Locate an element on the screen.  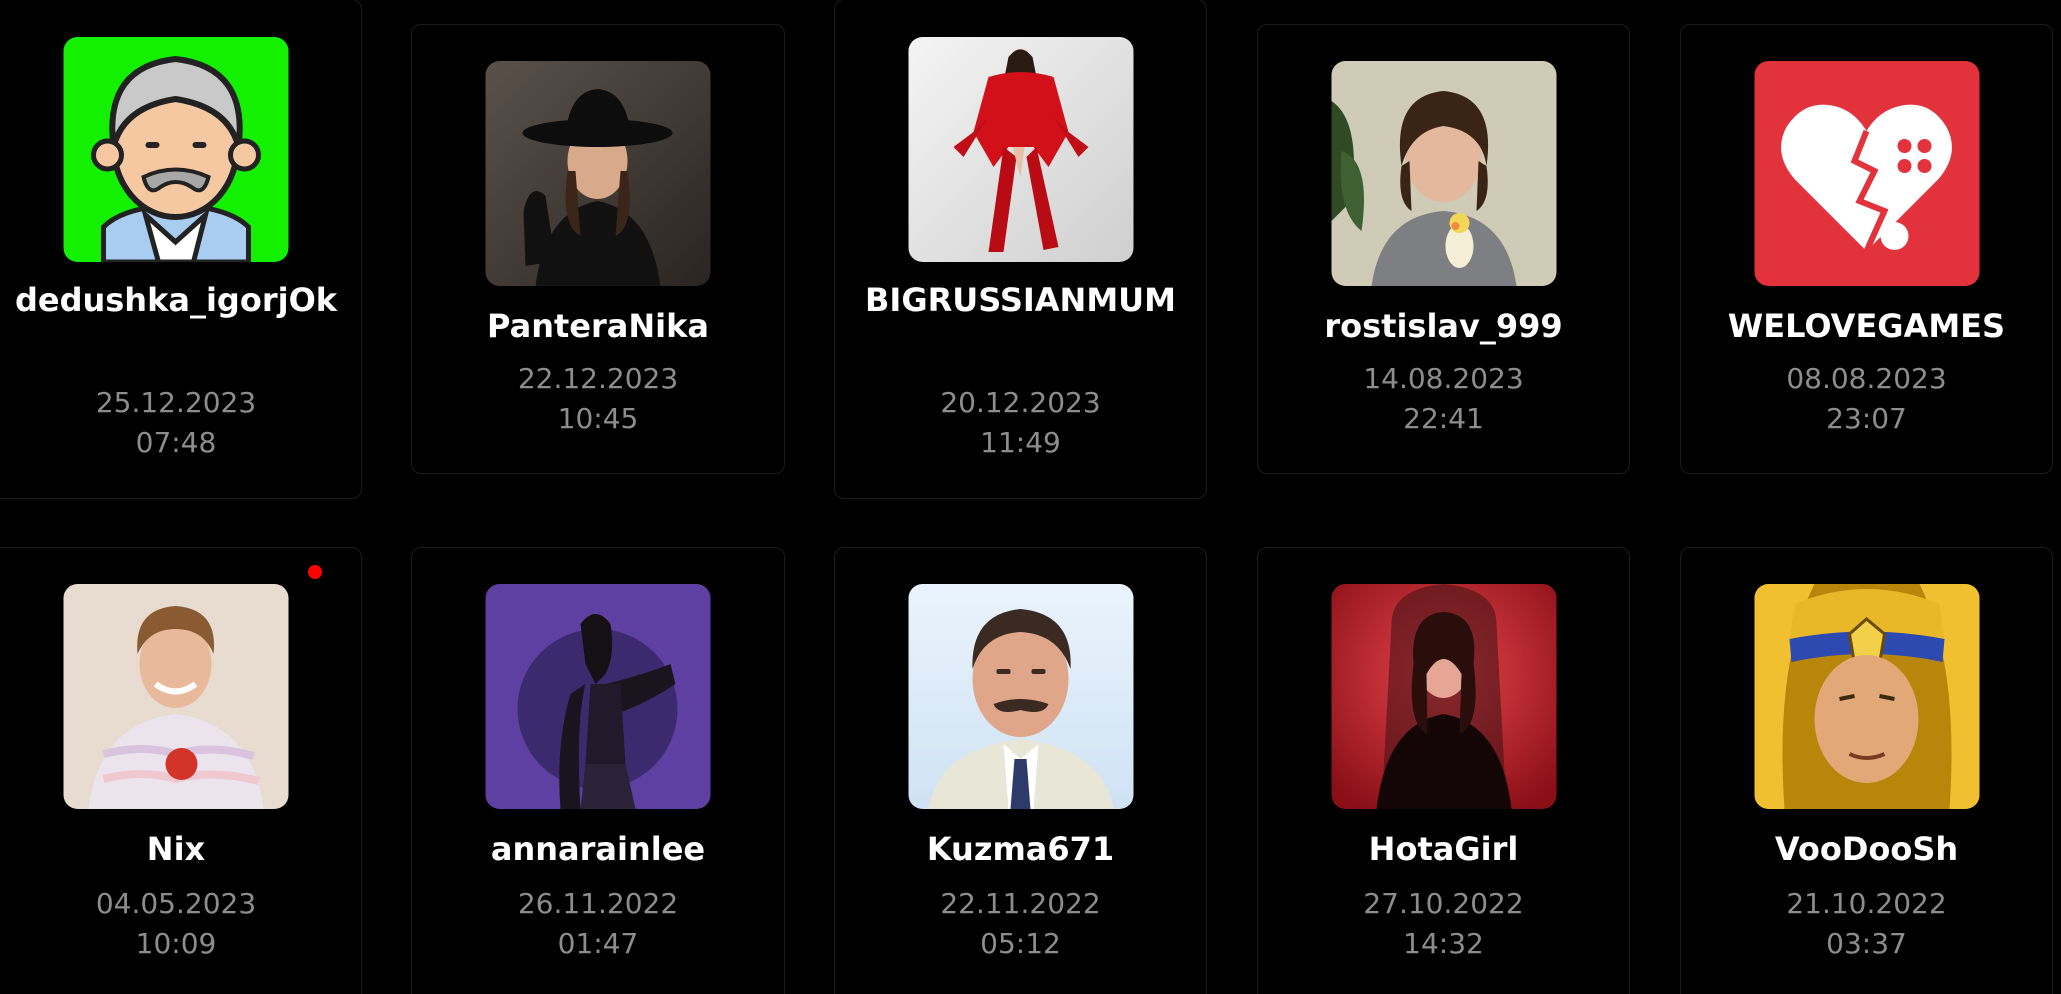
user-card: annarainlee 26.11.2022 01:47 is located at coordinates (598, 770).